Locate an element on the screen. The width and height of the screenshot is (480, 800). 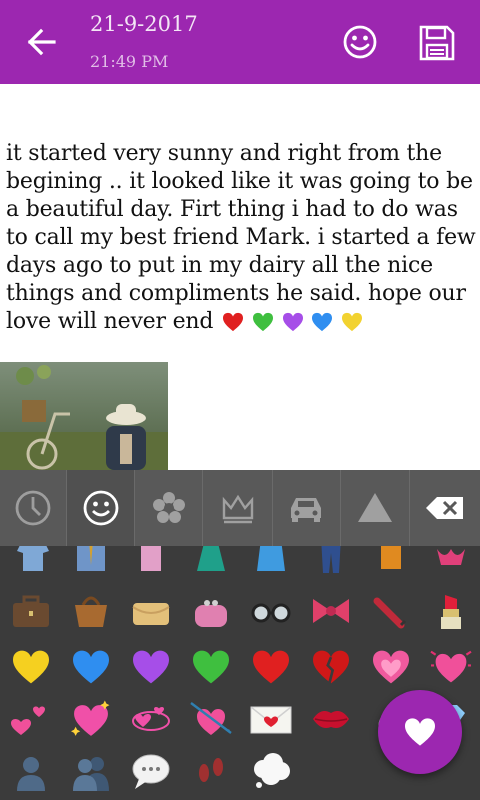
entry-date: 21-9-2017 is located at coordinates (144, 24).